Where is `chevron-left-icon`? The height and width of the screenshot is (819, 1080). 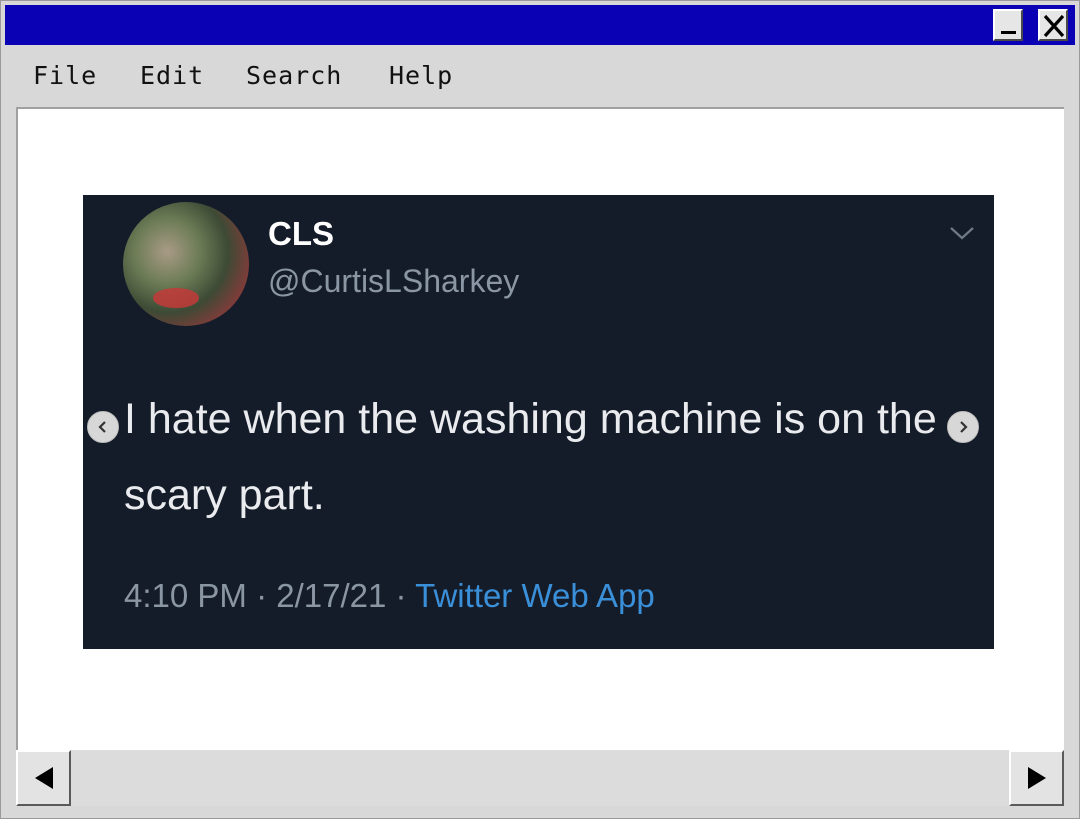 chevron-left-icon is located at coordinates (102, 427).